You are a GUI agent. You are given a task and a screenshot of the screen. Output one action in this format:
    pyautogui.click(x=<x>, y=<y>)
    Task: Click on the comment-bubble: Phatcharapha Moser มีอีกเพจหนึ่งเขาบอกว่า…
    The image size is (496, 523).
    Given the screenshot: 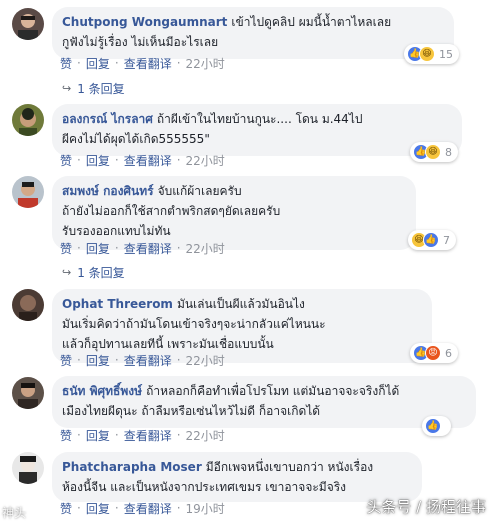 What is the action you would take?
    pyautogui.click(x=237, y=477)
    